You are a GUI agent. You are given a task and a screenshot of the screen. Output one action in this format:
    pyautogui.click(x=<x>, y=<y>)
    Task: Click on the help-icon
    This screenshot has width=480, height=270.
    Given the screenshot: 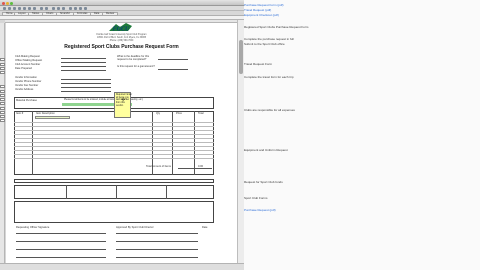 What is the action you would take?
    pyautogui.click(x=85, y=8)
    